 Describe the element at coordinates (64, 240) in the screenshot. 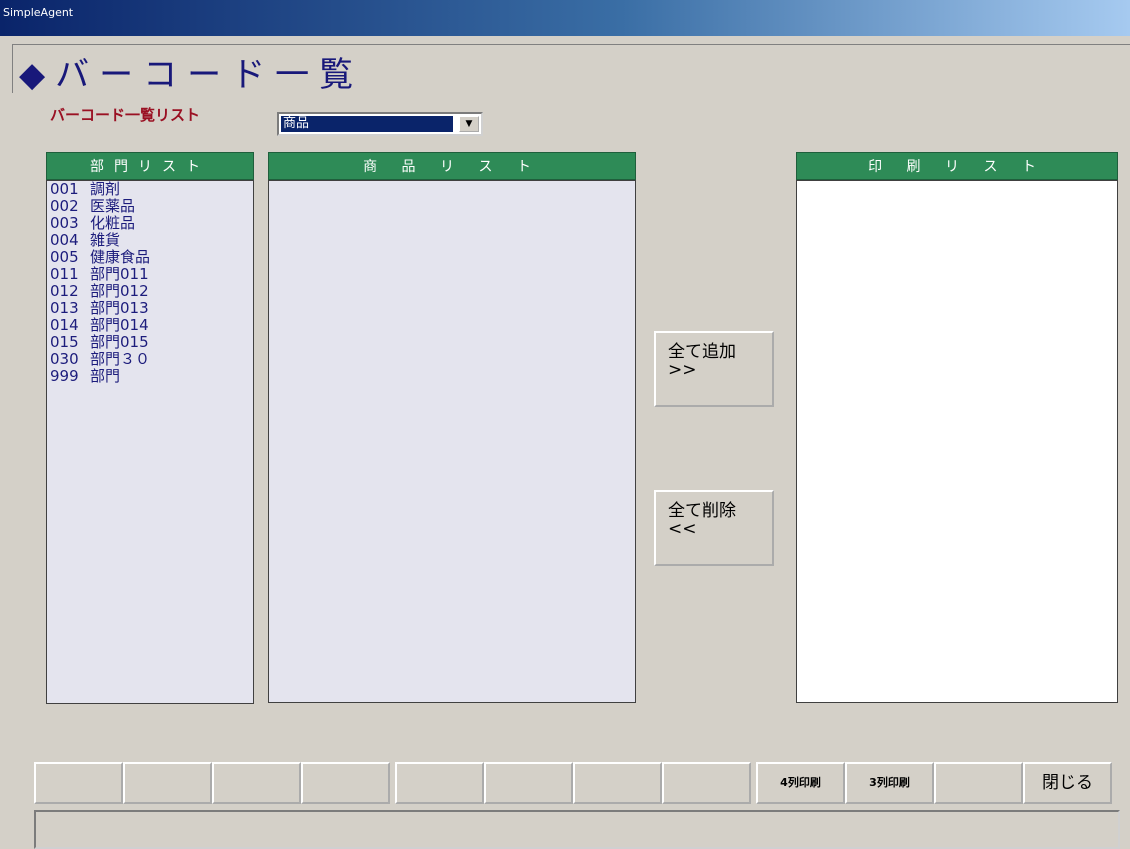

I see `department-code: 004` at that location.